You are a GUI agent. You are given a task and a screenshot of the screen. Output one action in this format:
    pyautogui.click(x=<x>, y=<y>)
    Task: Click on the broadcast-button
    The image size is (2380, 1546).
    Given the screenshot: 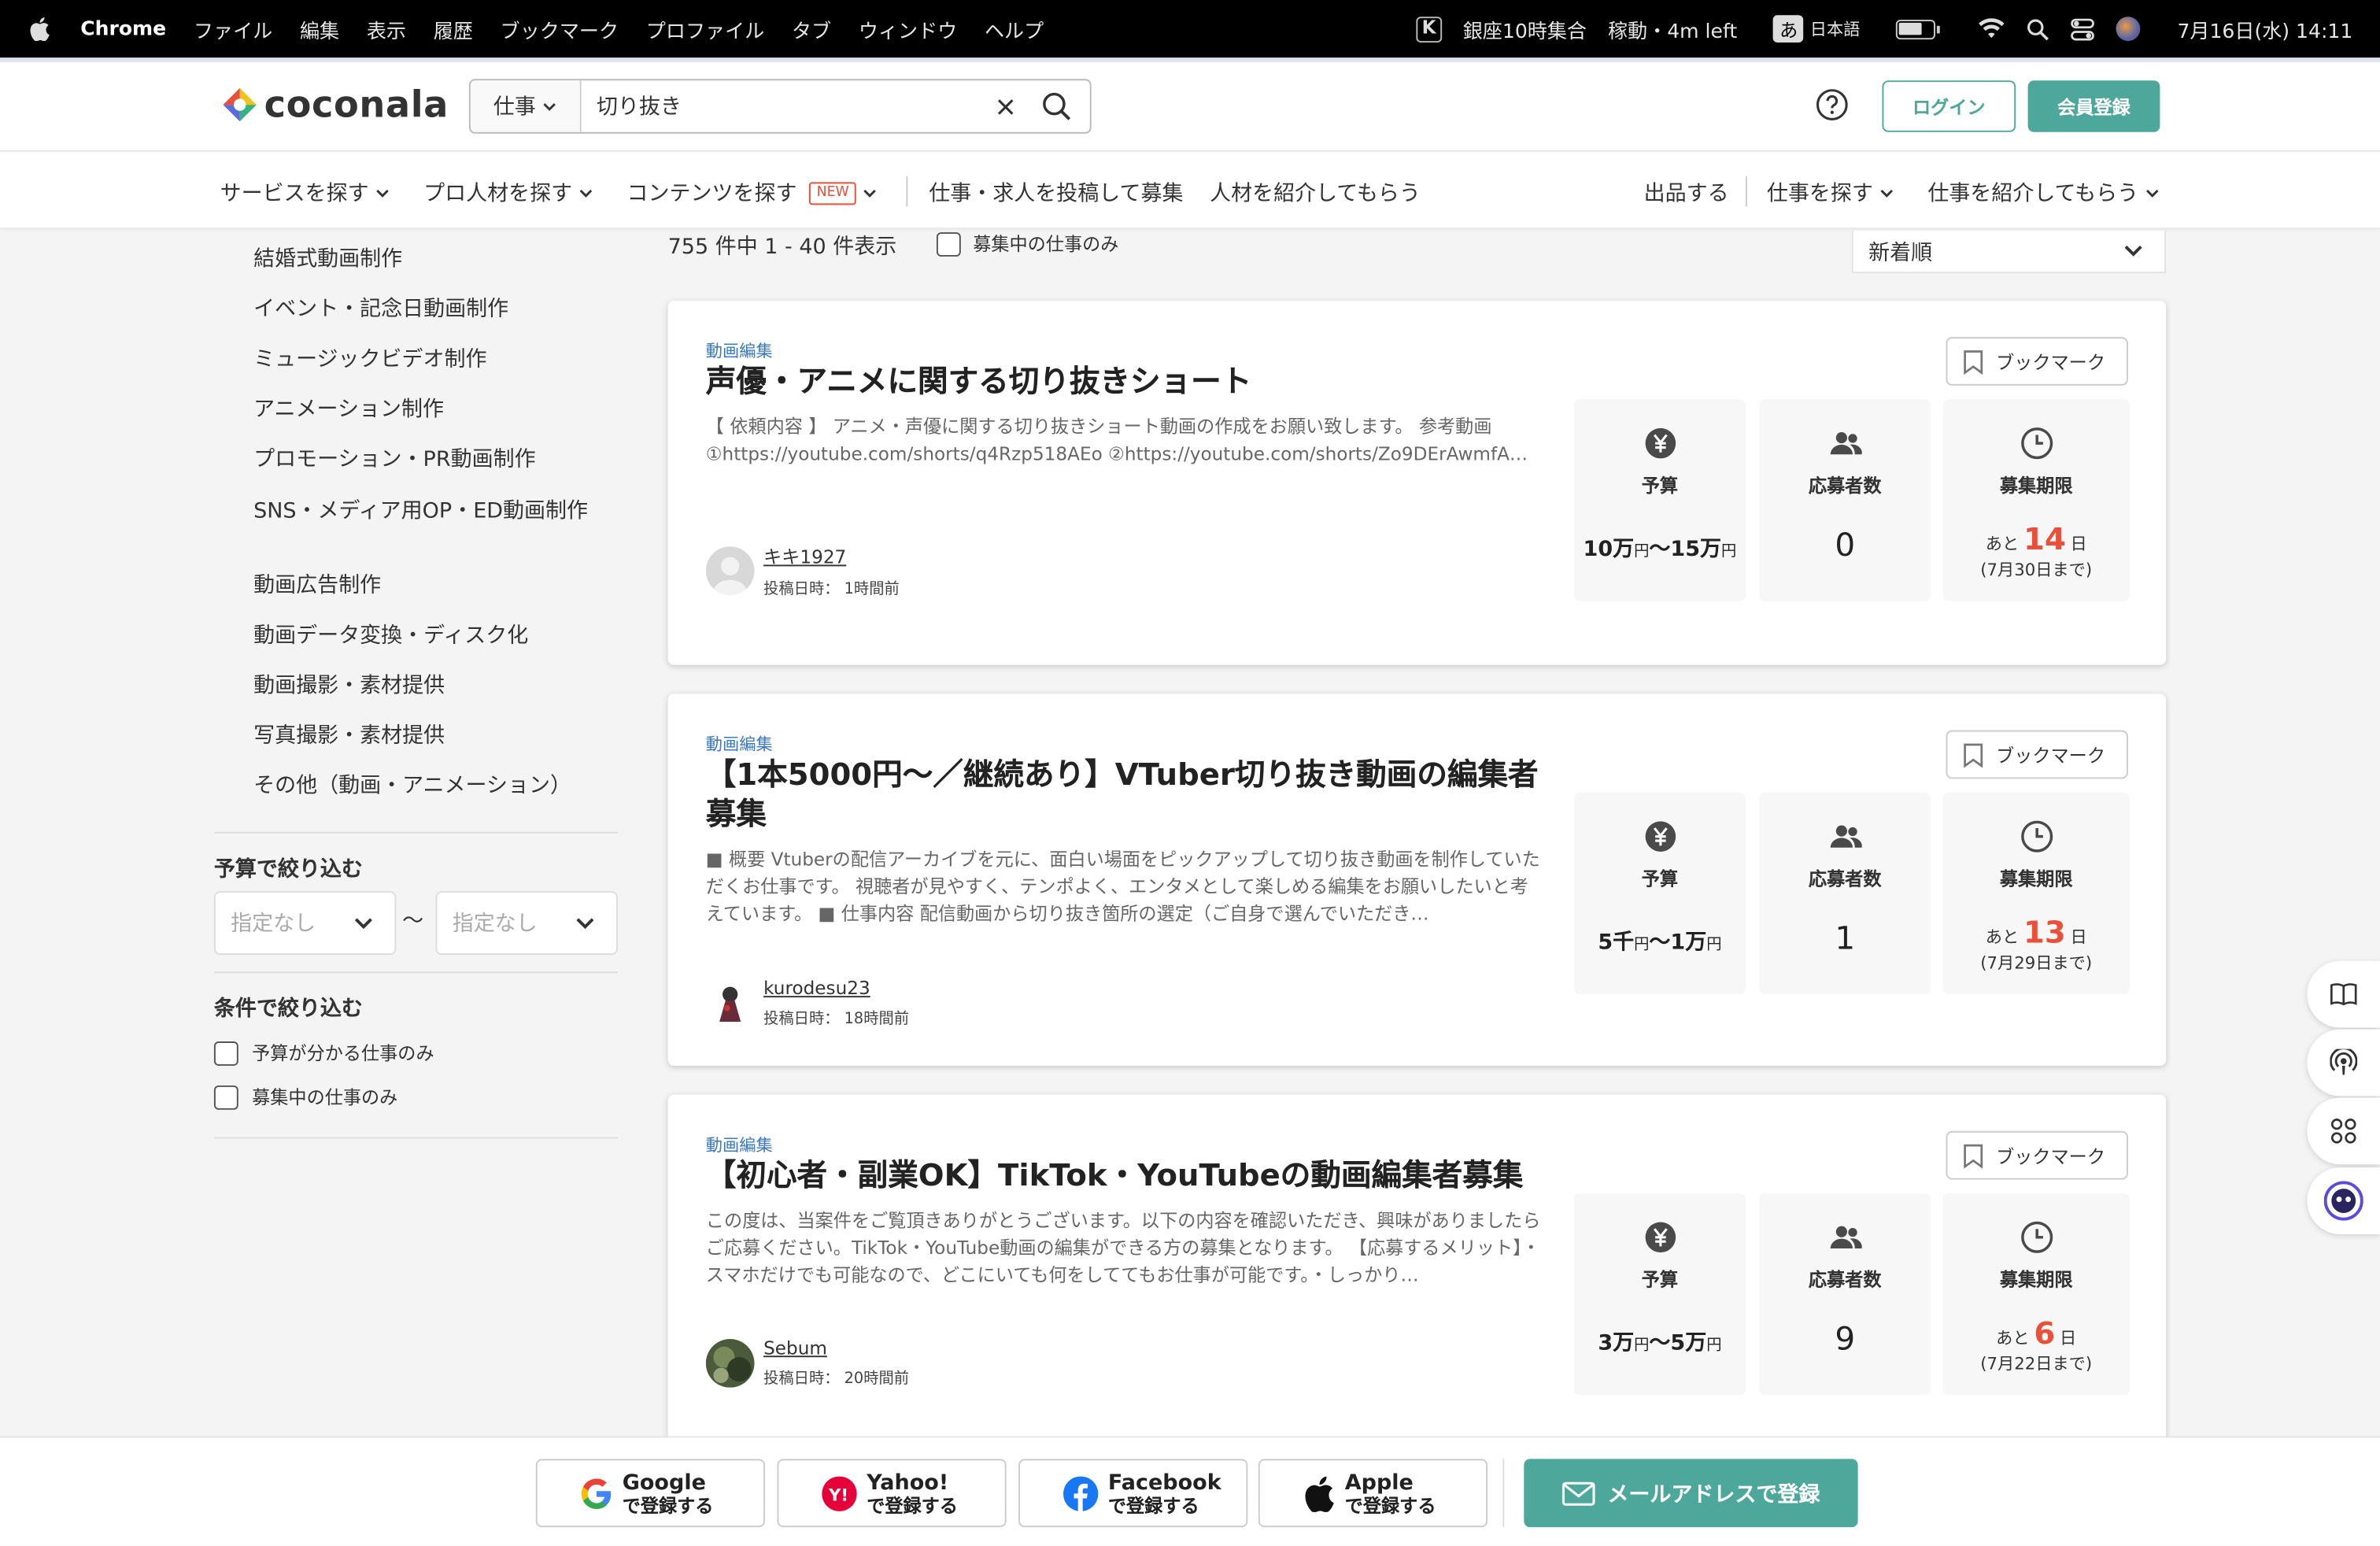 What is the action you would take?
    pyautogui.click(x=2343, y=1063)
    